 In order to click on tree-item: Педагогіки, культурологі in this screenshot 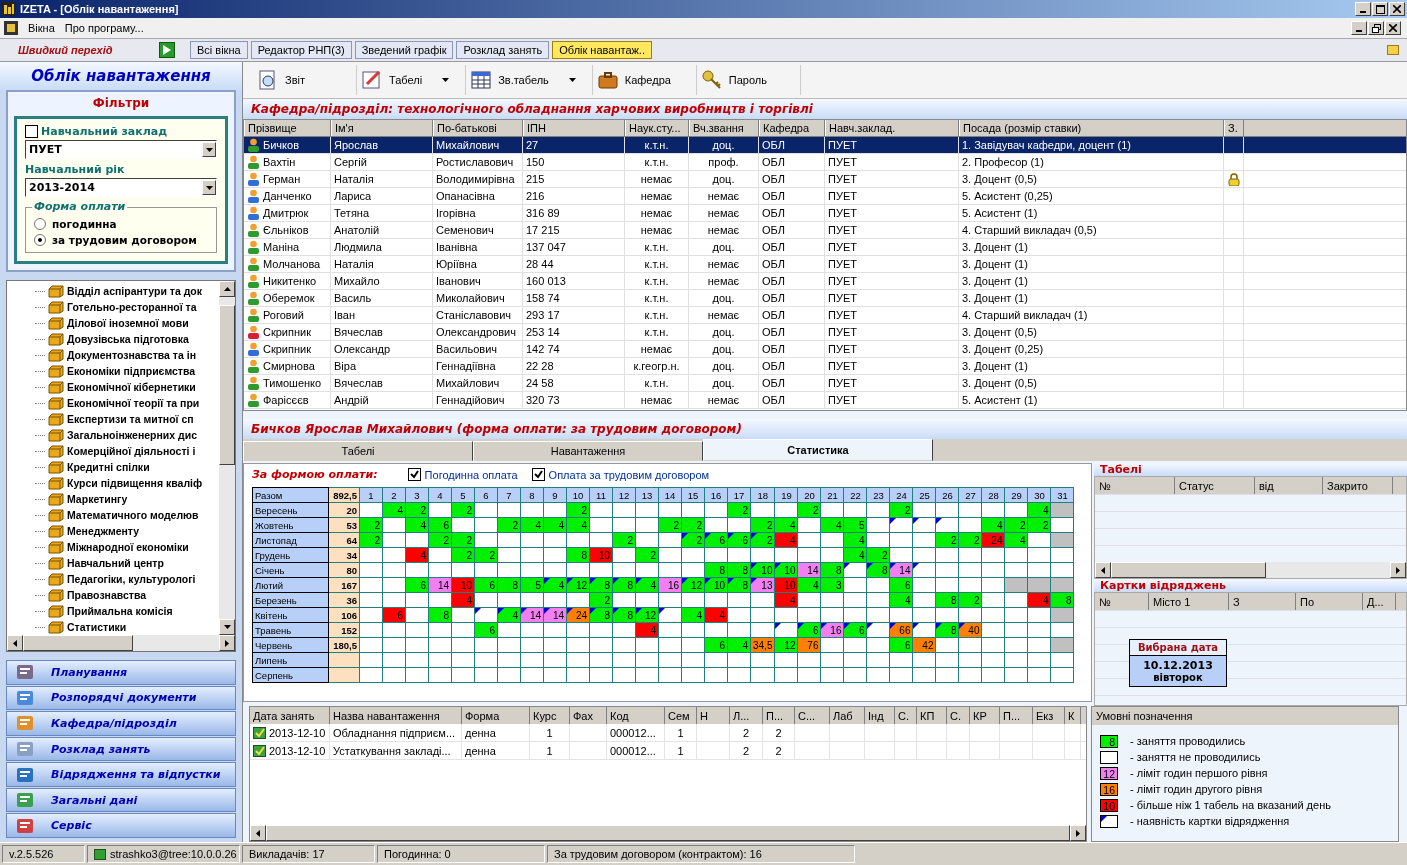, I will do `click(131, 579)`.